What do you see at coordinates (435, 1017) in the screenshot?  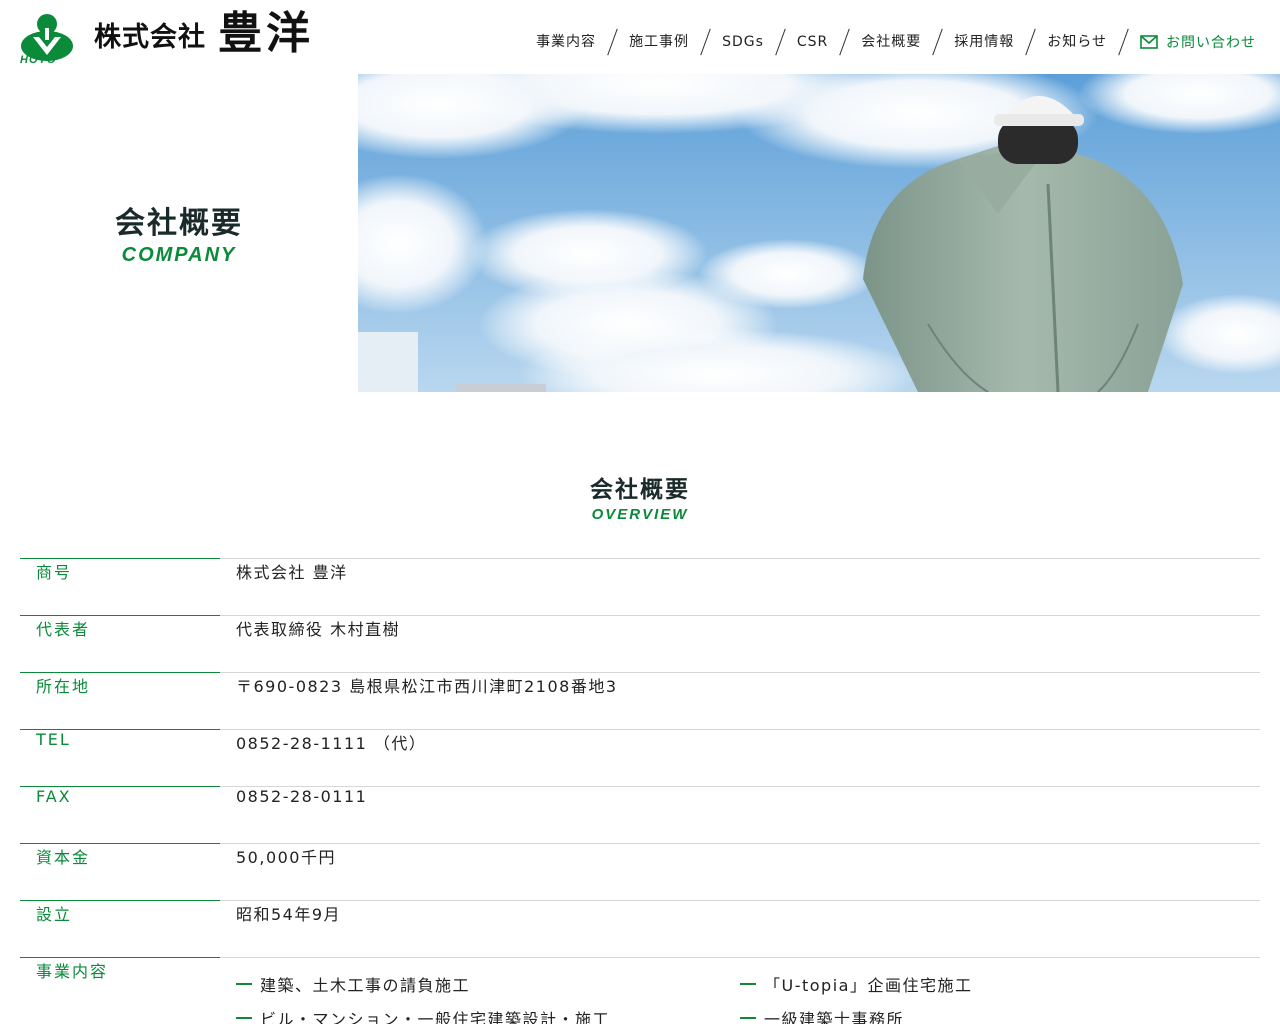 I see `business-item-text: ビル・マンション・一般住宅建築設計・施工` at bounding box center [435, 1017].